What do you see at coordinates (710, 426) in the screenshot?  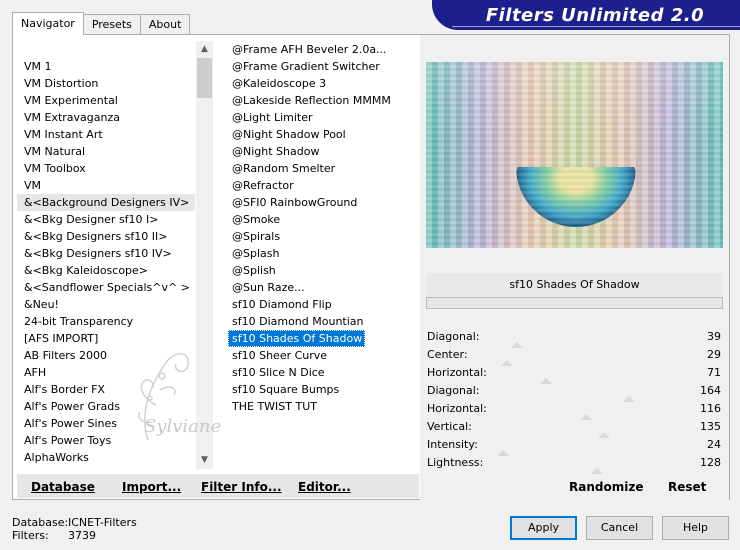 I see `parameter-value: 135` at bounding box center [710, 426].